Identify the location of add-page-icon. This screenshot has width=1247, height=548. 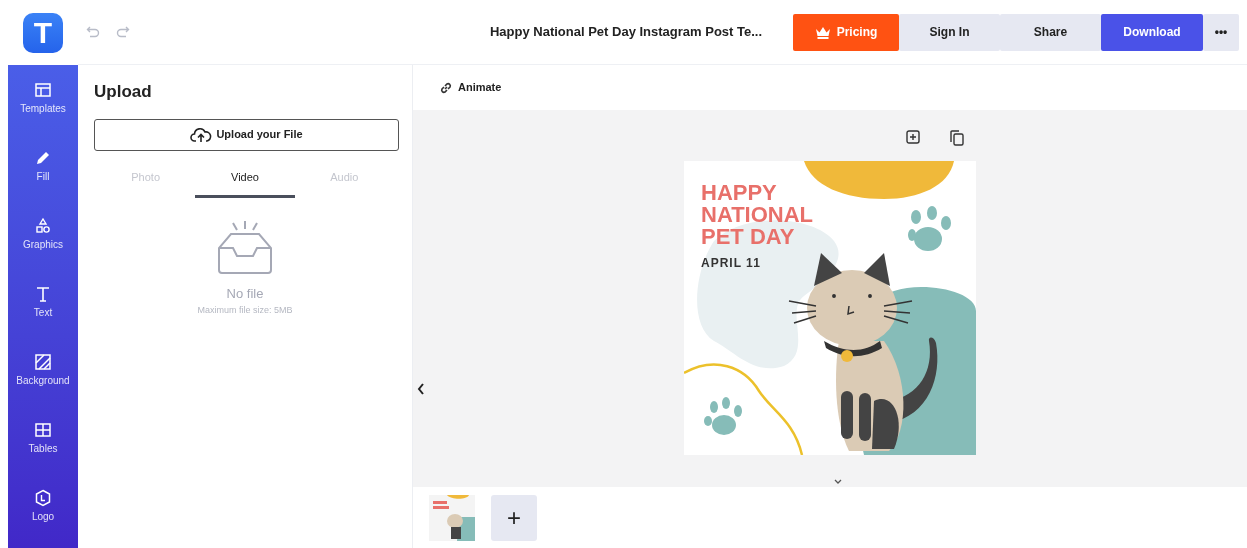
(913, 137).